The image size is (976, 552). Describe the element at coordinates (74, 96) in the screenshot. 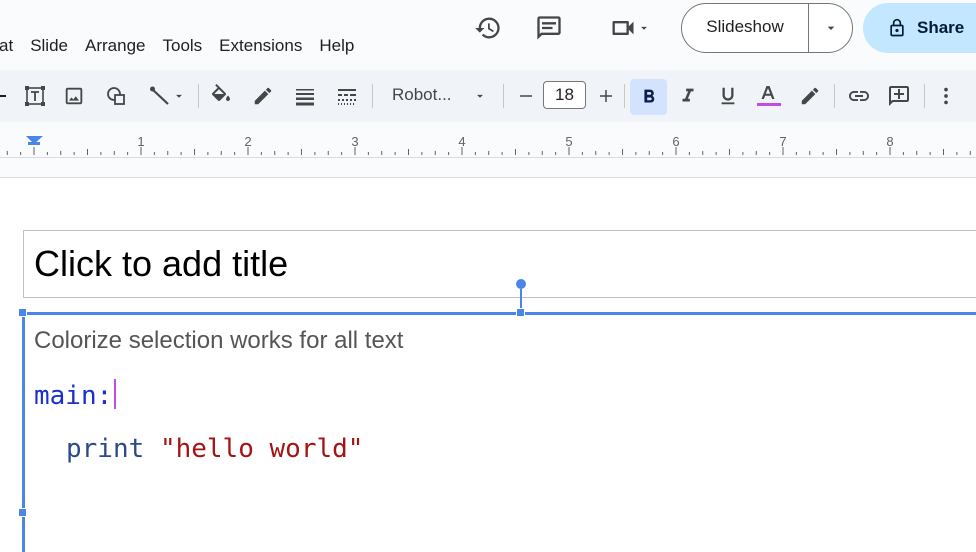

I see `insert-image-icon` at that location.